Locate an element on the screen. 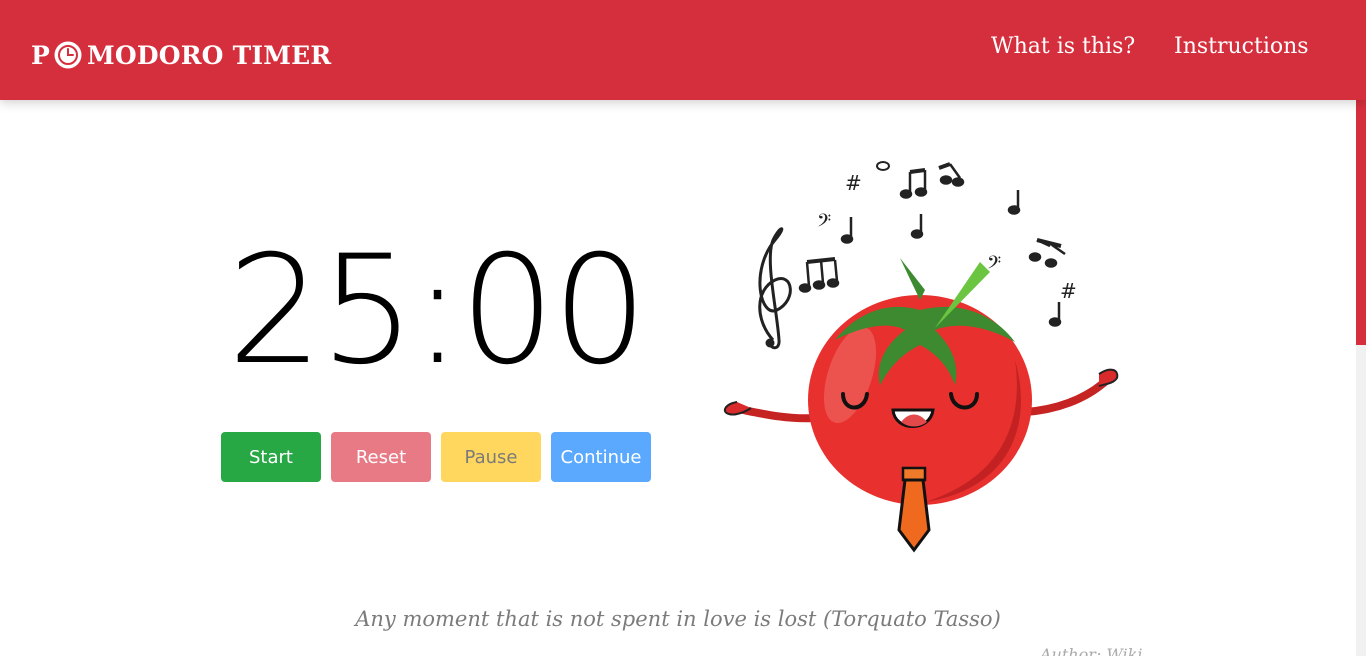 The width and height of the screenshot is (1366, 656). start-button: Start is located at coordinates (271, 457).